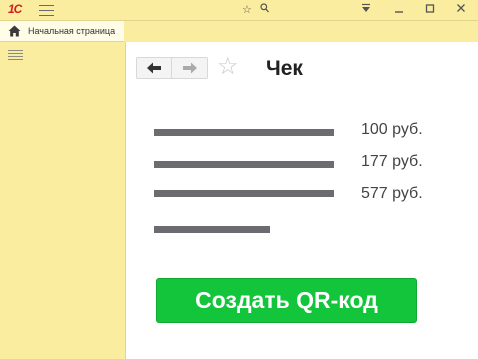 Image resolution: width=478 pixels, height=359 pixels. What do you see at coordinates (239, 10) in the screenshot?
I see `title-bar: 1С ☆` at bounding box center [239, 10].